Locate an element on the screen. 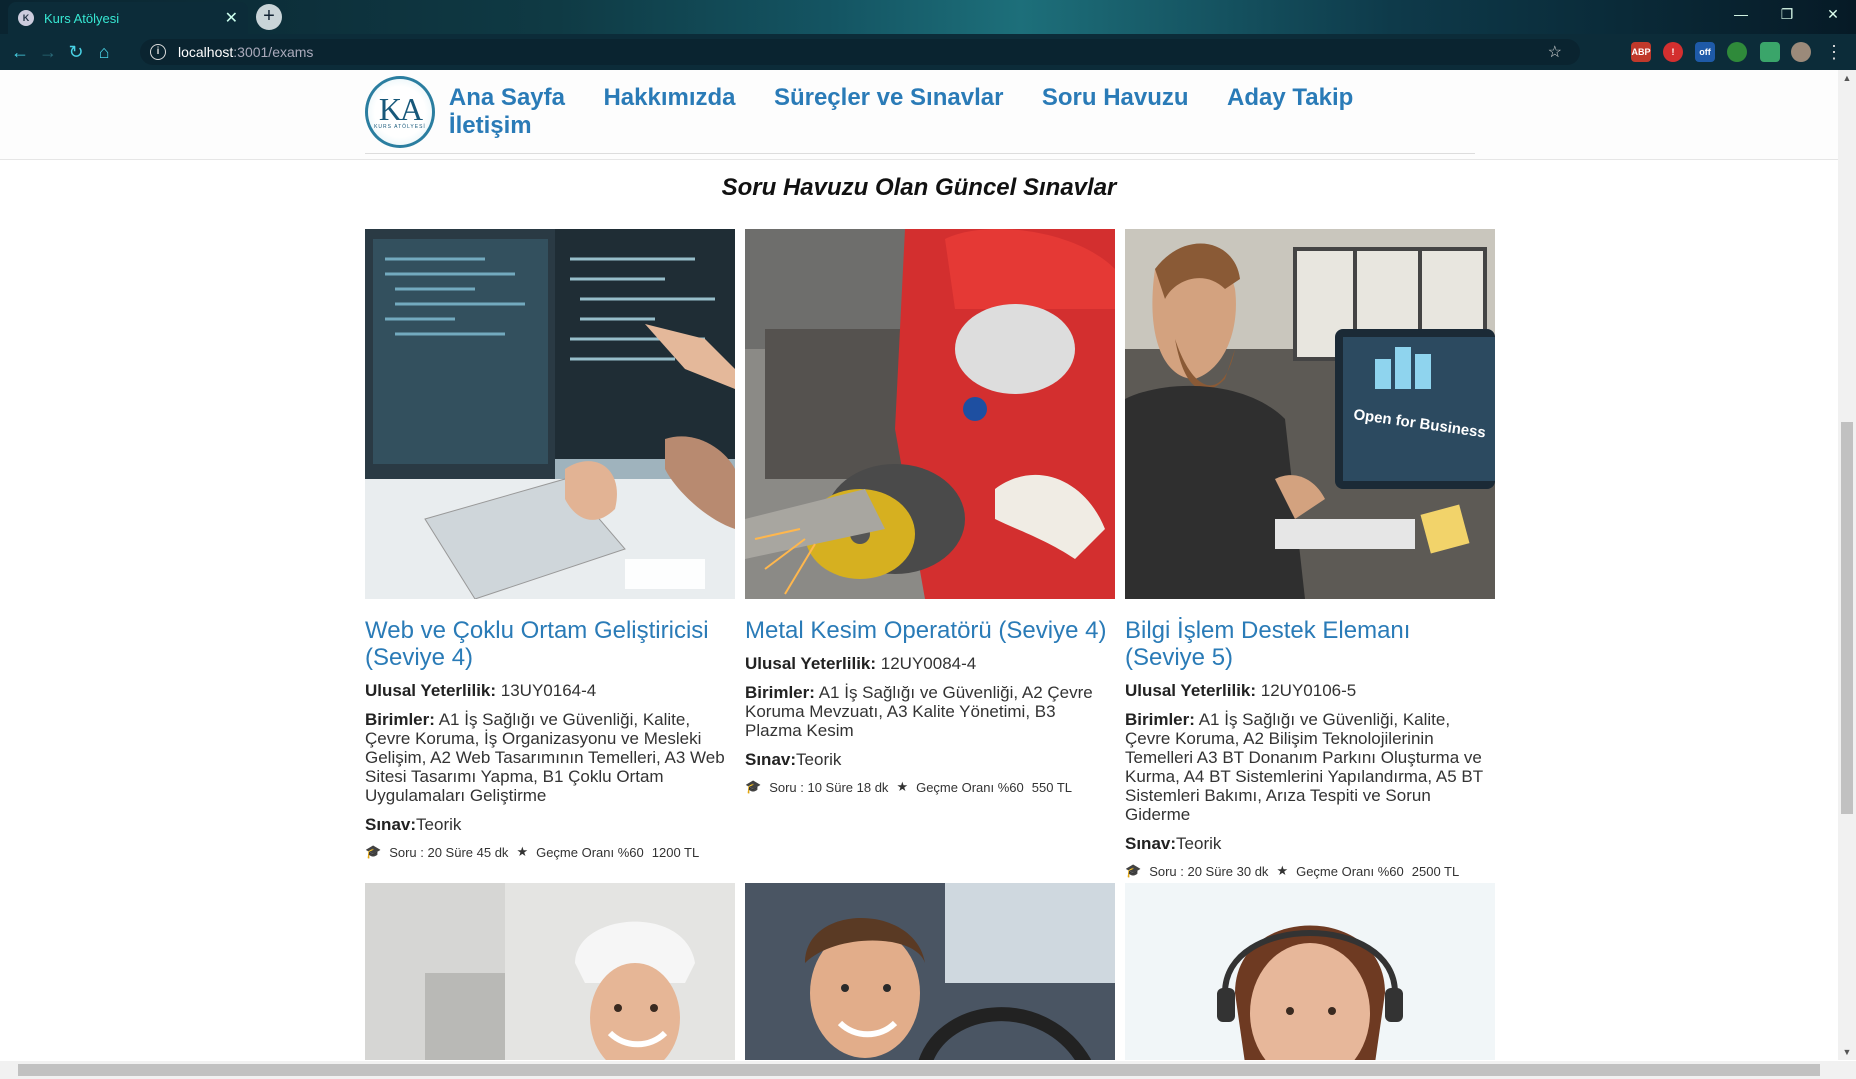  exam-questions: Soru : 20 Süre 30 dk is located at coordinates (1209, 871).